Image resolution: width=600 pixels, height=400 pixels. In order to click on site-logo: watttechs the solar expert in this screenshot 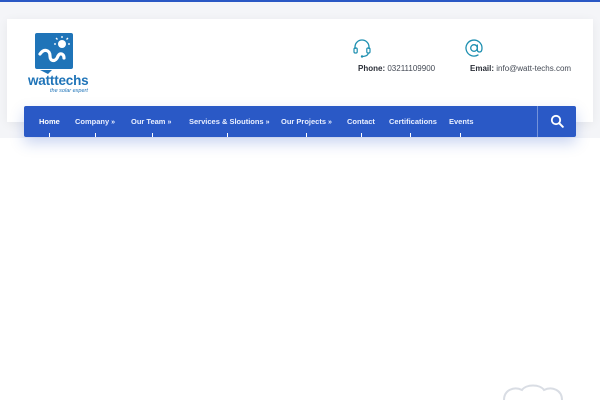, I will do `click(60, 64)`.